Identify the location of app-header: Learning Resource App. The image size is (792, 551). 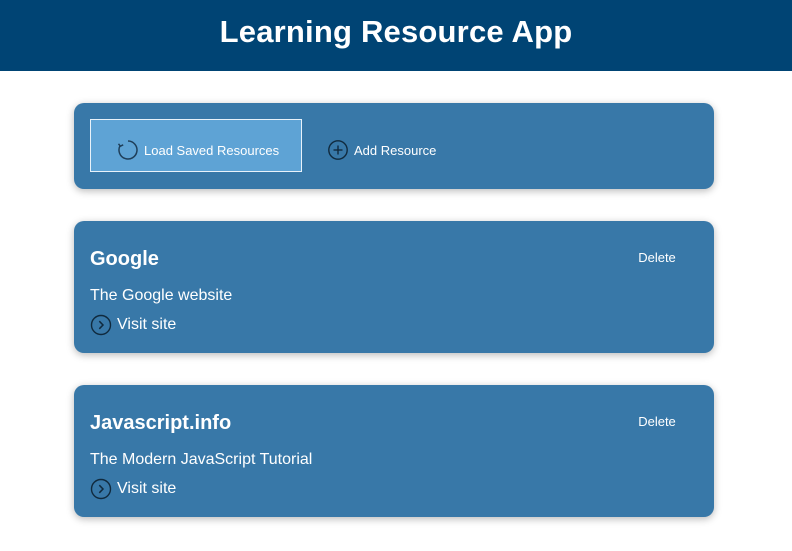
(396, 35).